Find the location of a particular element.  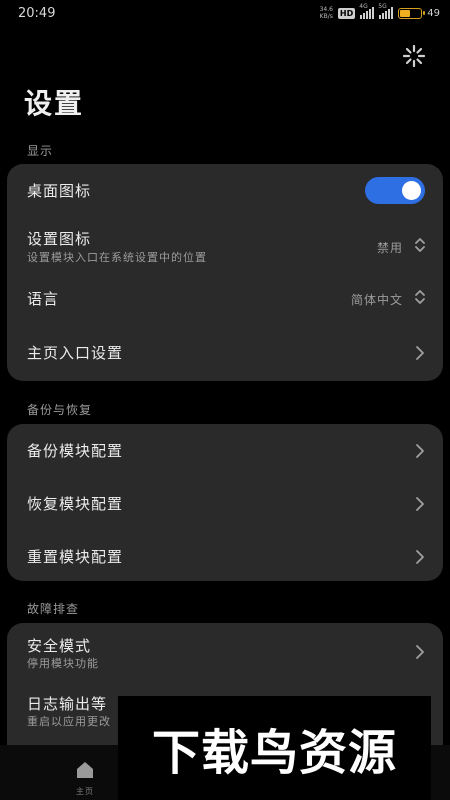

home-icon is located at coordinates (85, 770).